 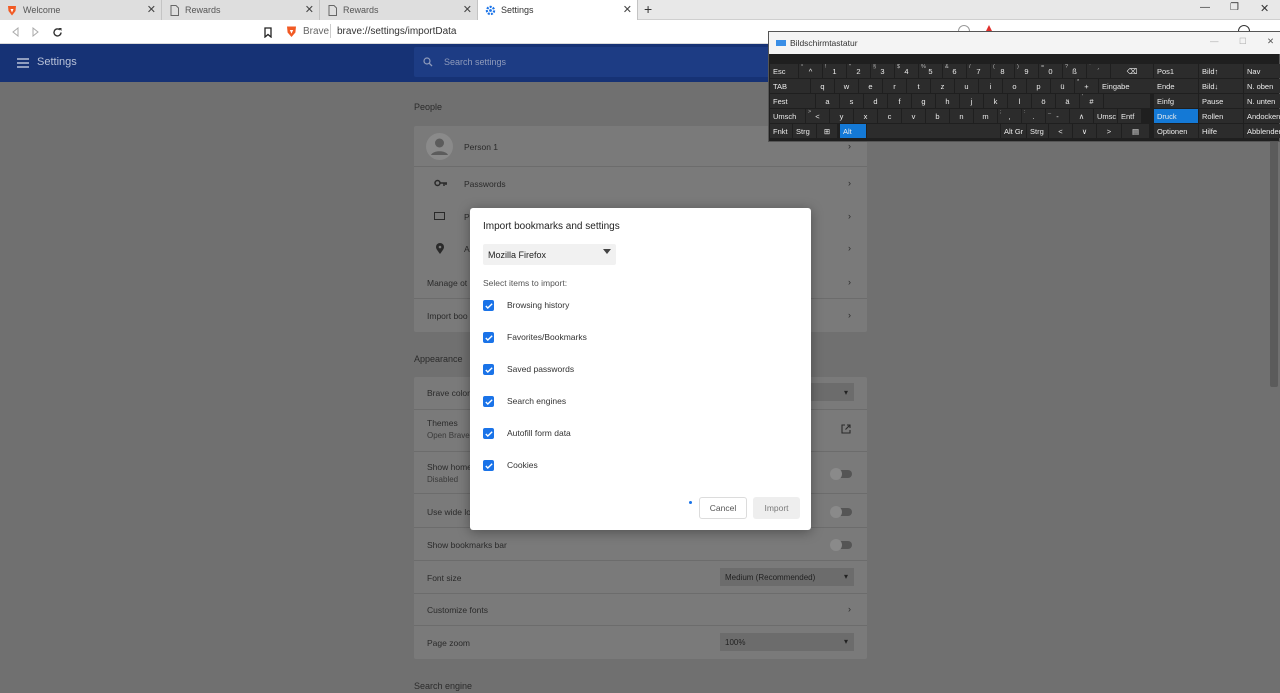 What do you see at coordinates (648, 9) in the screenshot?
I see `new-tab-button: +` at bounding box center [648, 9].